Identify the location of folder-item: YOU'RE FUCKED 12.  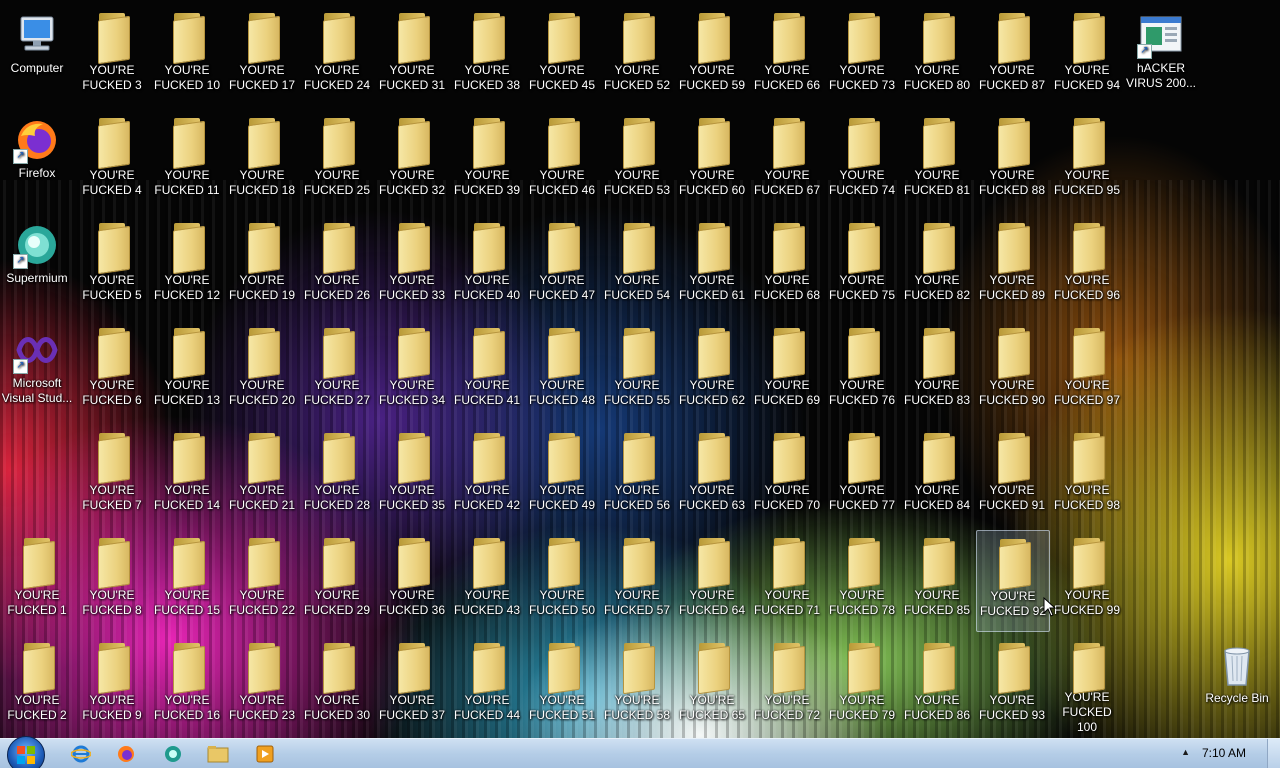
(187, 265).